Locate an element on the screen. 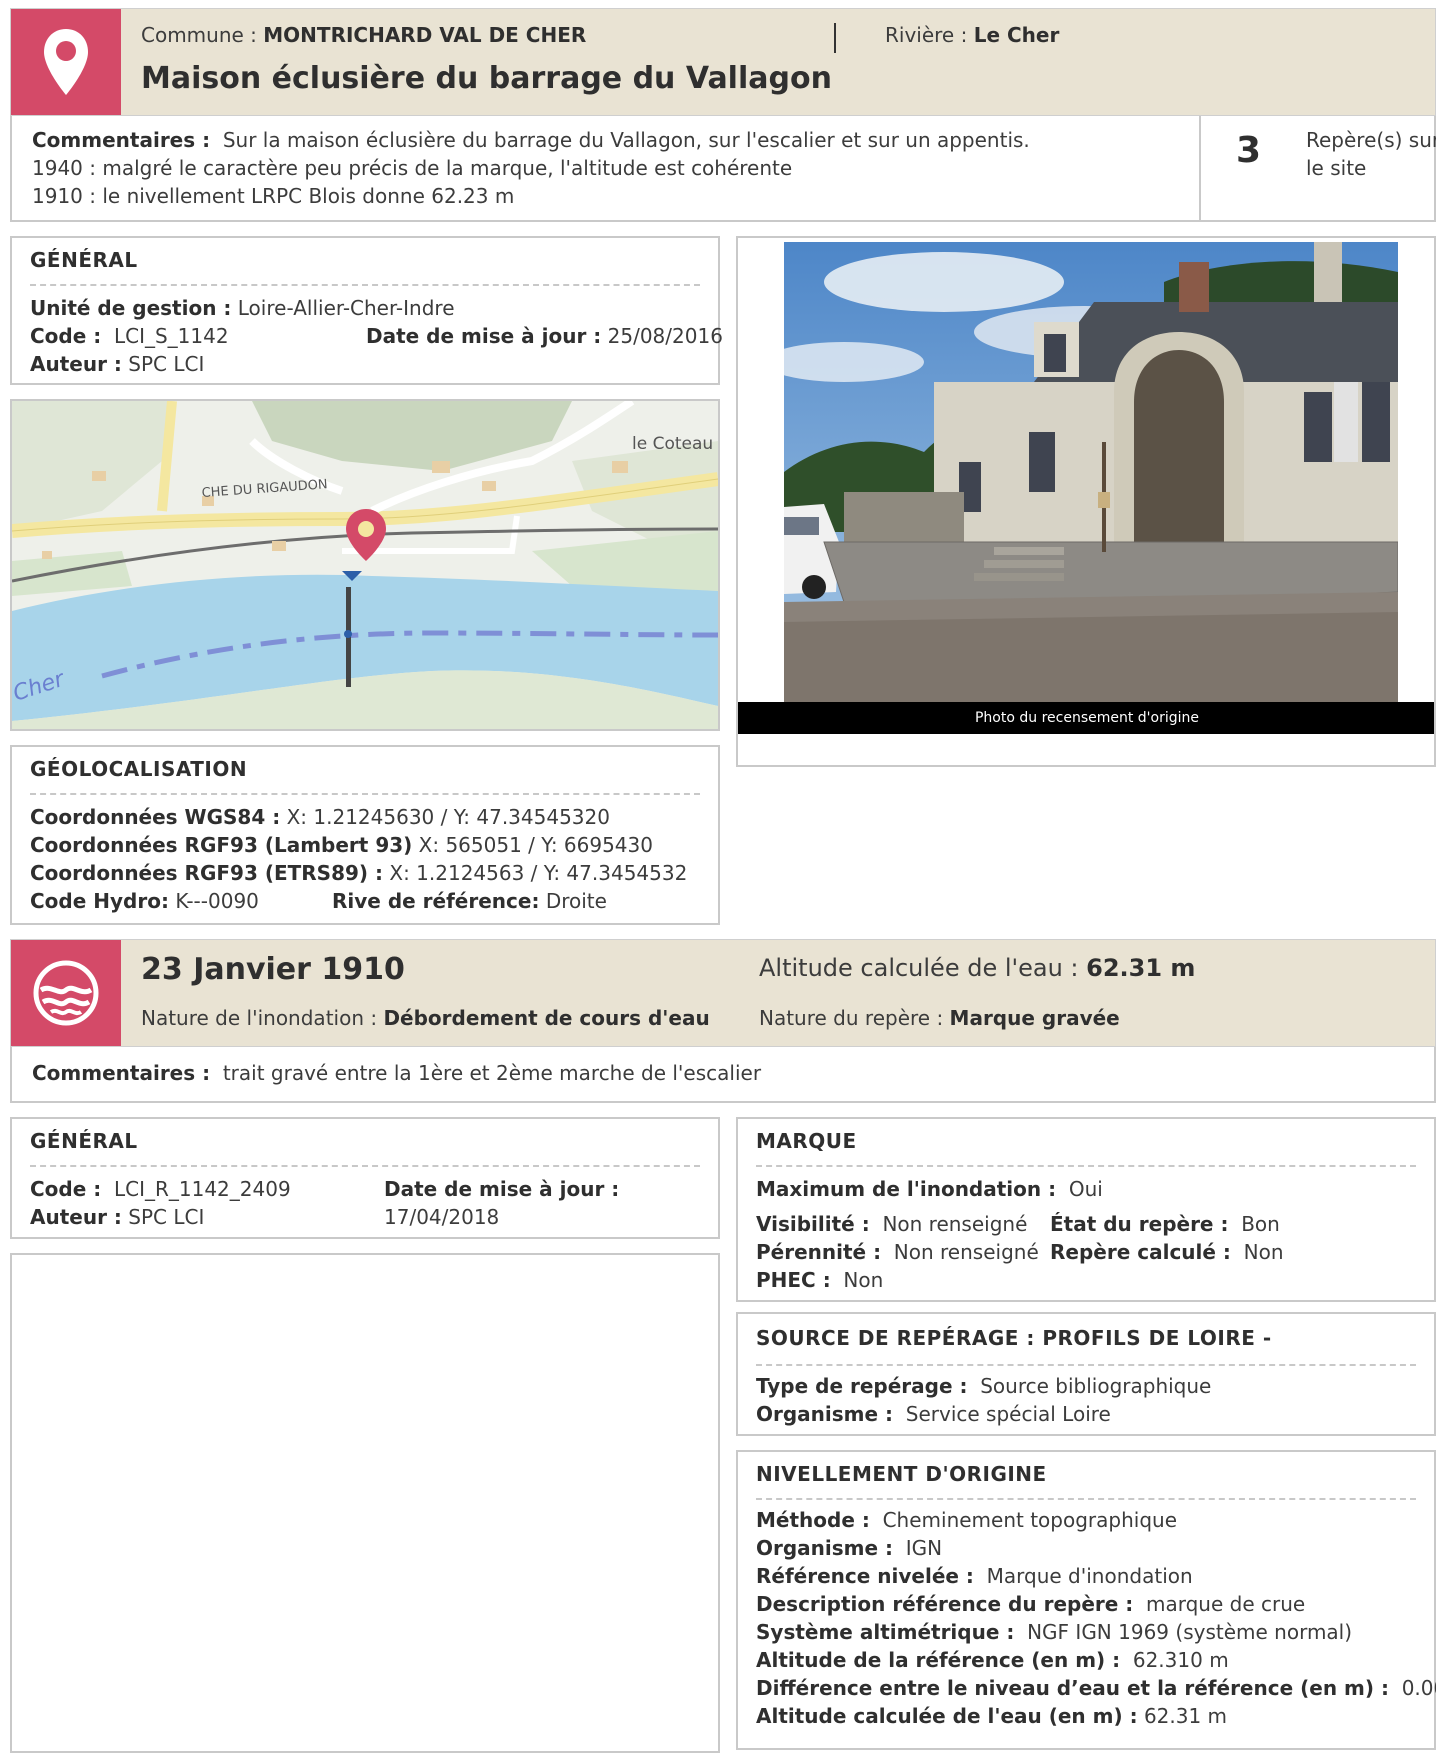  source-org-label: Organisme : is located at coordinates (825, 1414).